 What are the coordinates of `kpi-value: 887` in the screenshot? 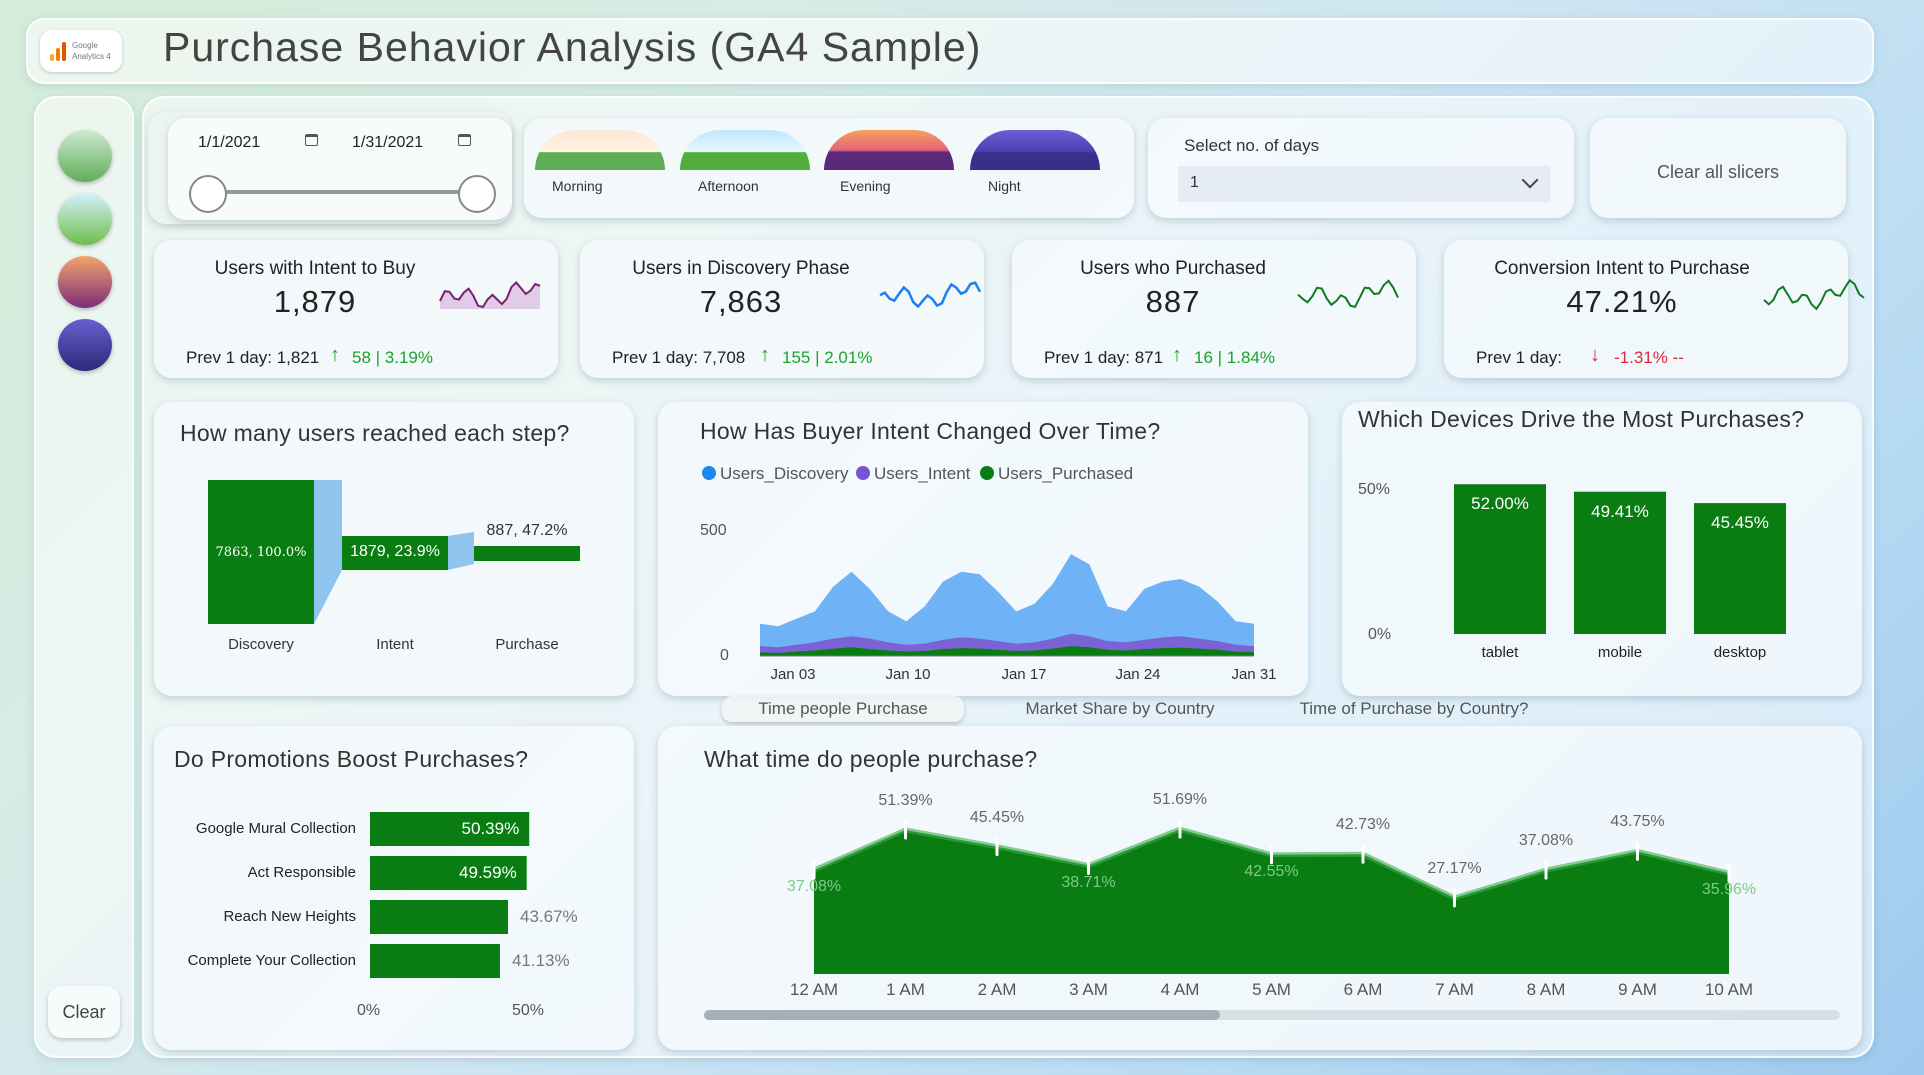 It's located at (1173, 301).